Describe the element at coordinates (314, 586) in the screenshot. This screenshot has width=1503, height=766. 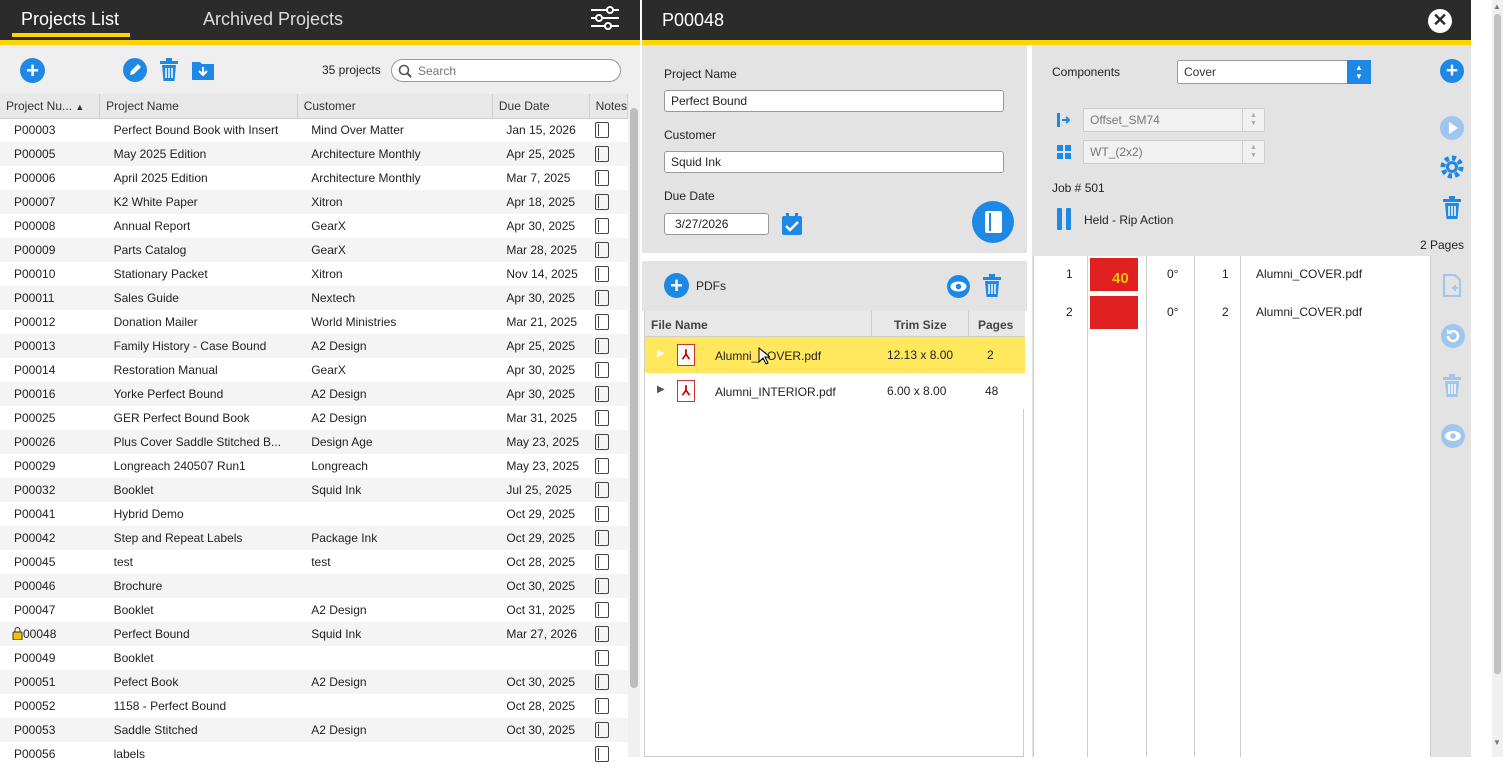
I see `table-row: P00046 Brochure Oct 30, 2025` at that location.